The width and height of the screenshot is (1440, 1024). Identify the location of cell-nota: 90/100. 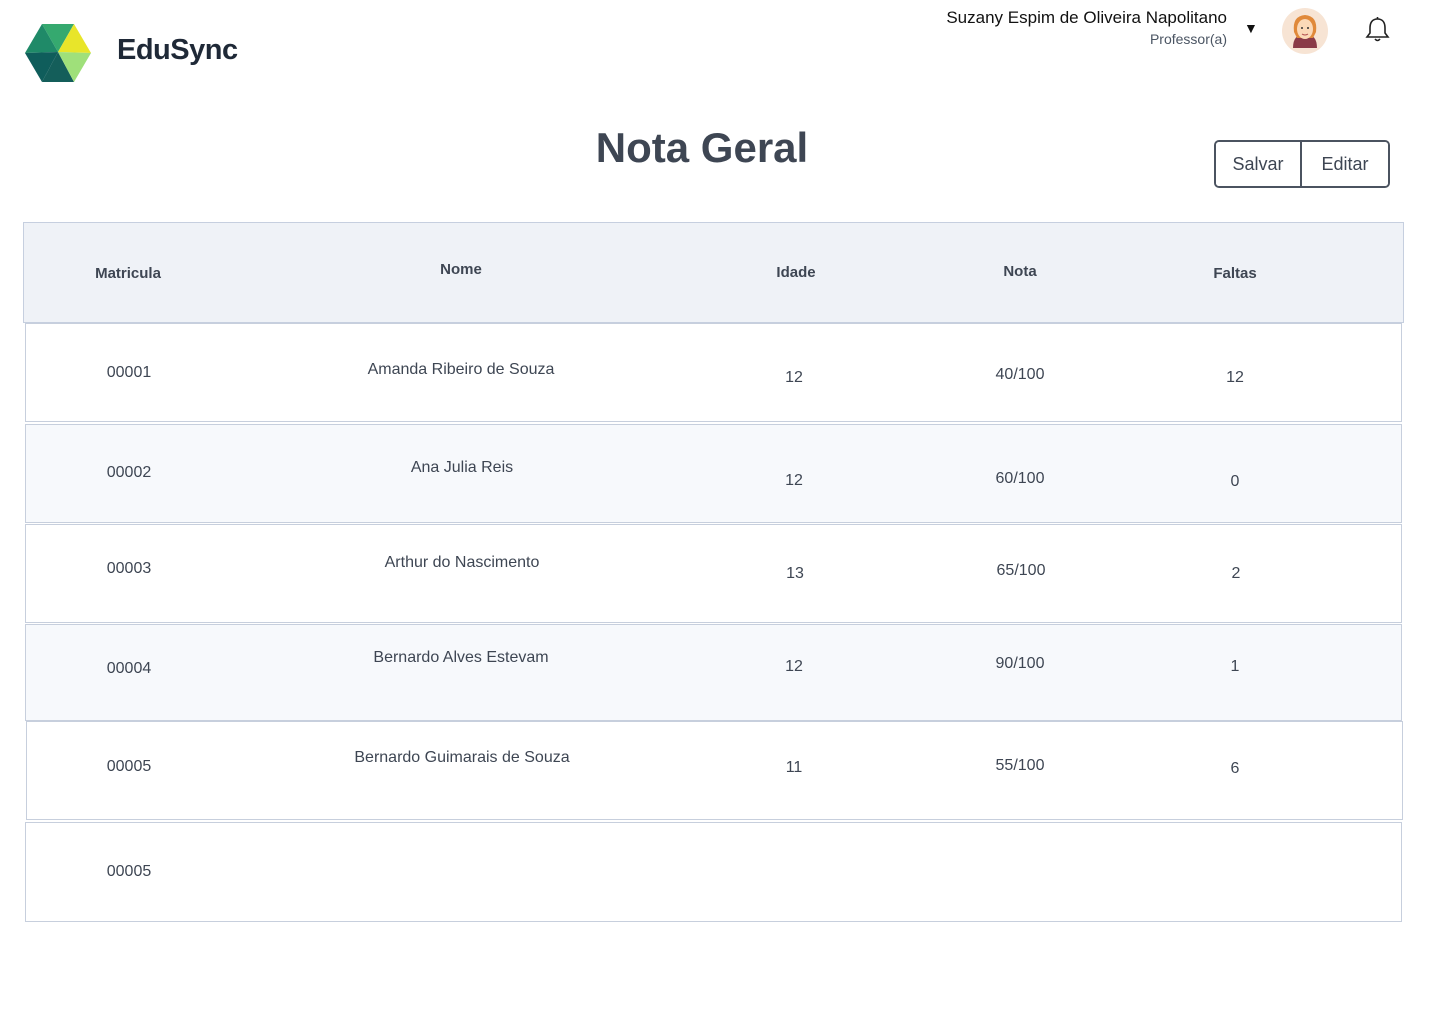
(1020, 663).